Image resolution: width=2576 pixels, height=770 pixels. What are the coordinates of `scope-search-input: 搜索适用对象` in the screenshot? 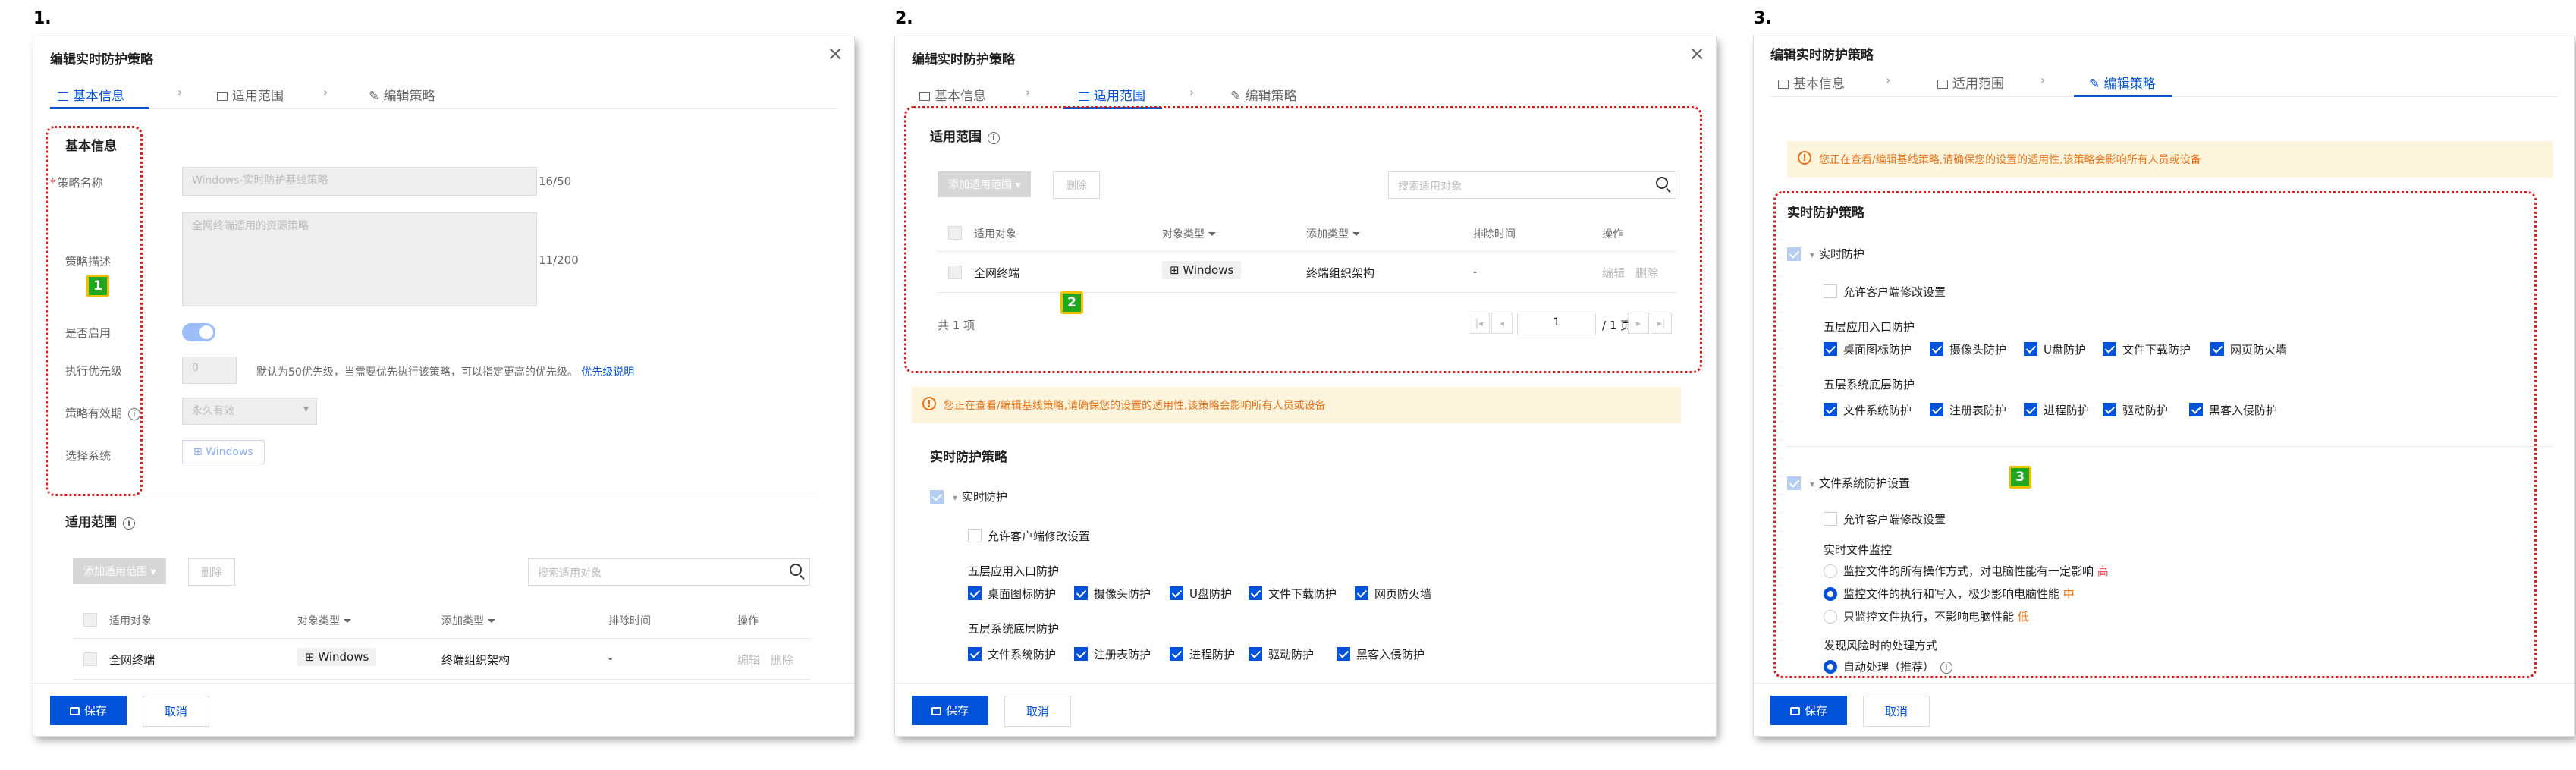 It's located at (669, 572).